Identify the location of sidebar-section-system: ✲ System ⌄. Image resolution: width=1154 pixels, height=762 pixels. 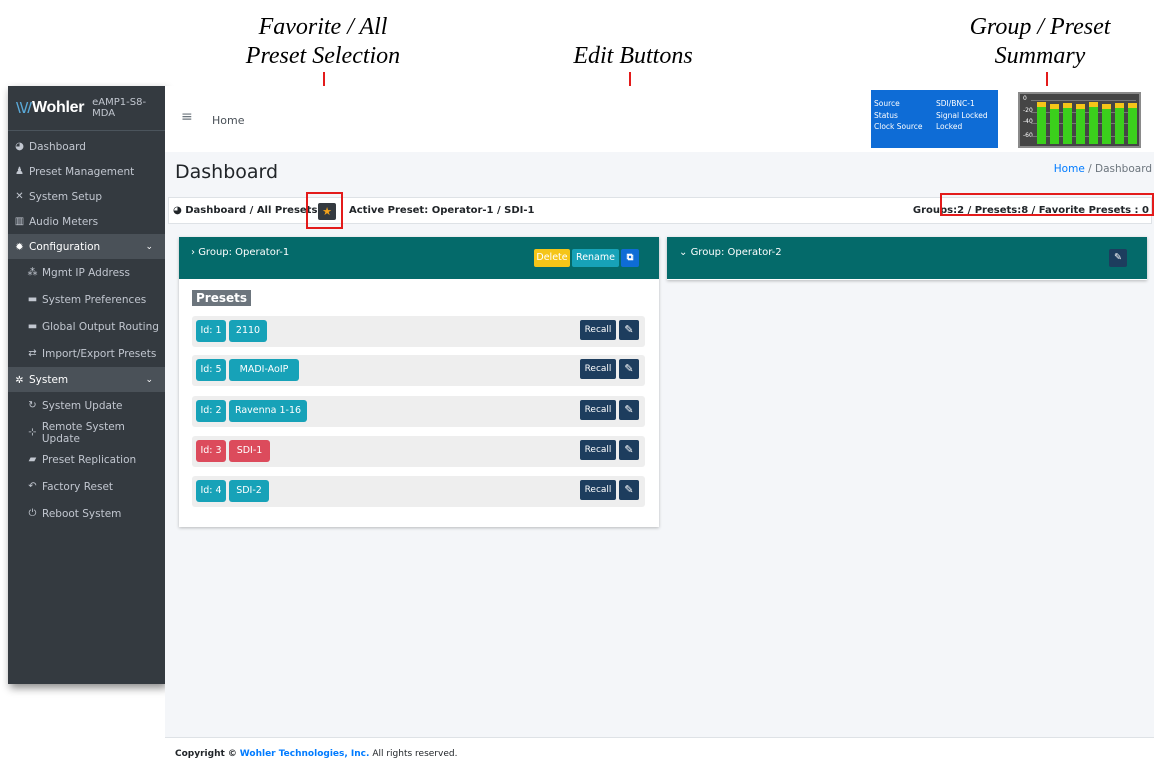
(86, 379).